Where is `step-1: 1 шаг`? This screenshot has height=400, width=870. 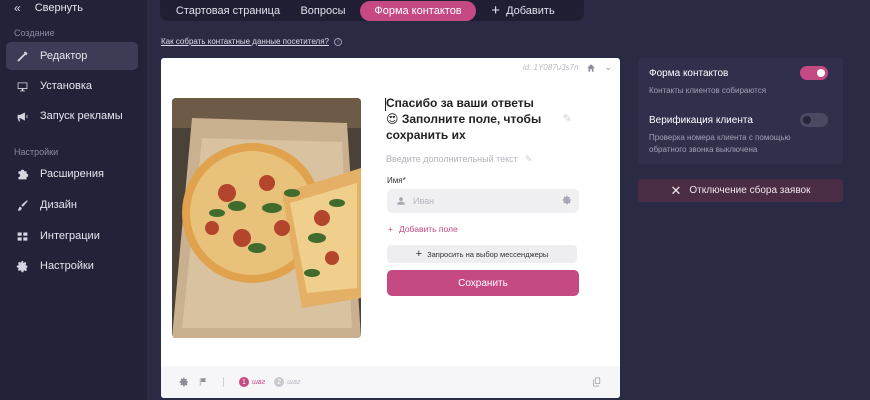 step-1: 1 шаг is located at coordinates (252, 382).